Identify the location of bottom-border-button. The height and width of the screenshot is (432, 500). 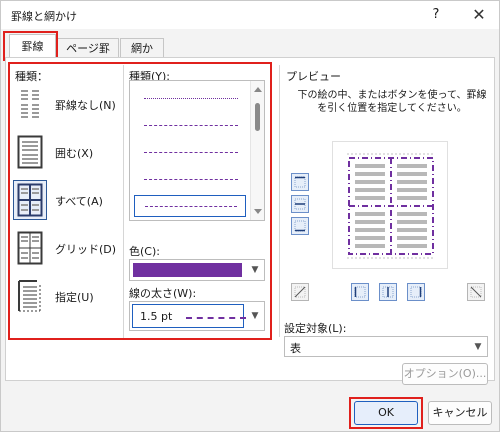
(300, 226).